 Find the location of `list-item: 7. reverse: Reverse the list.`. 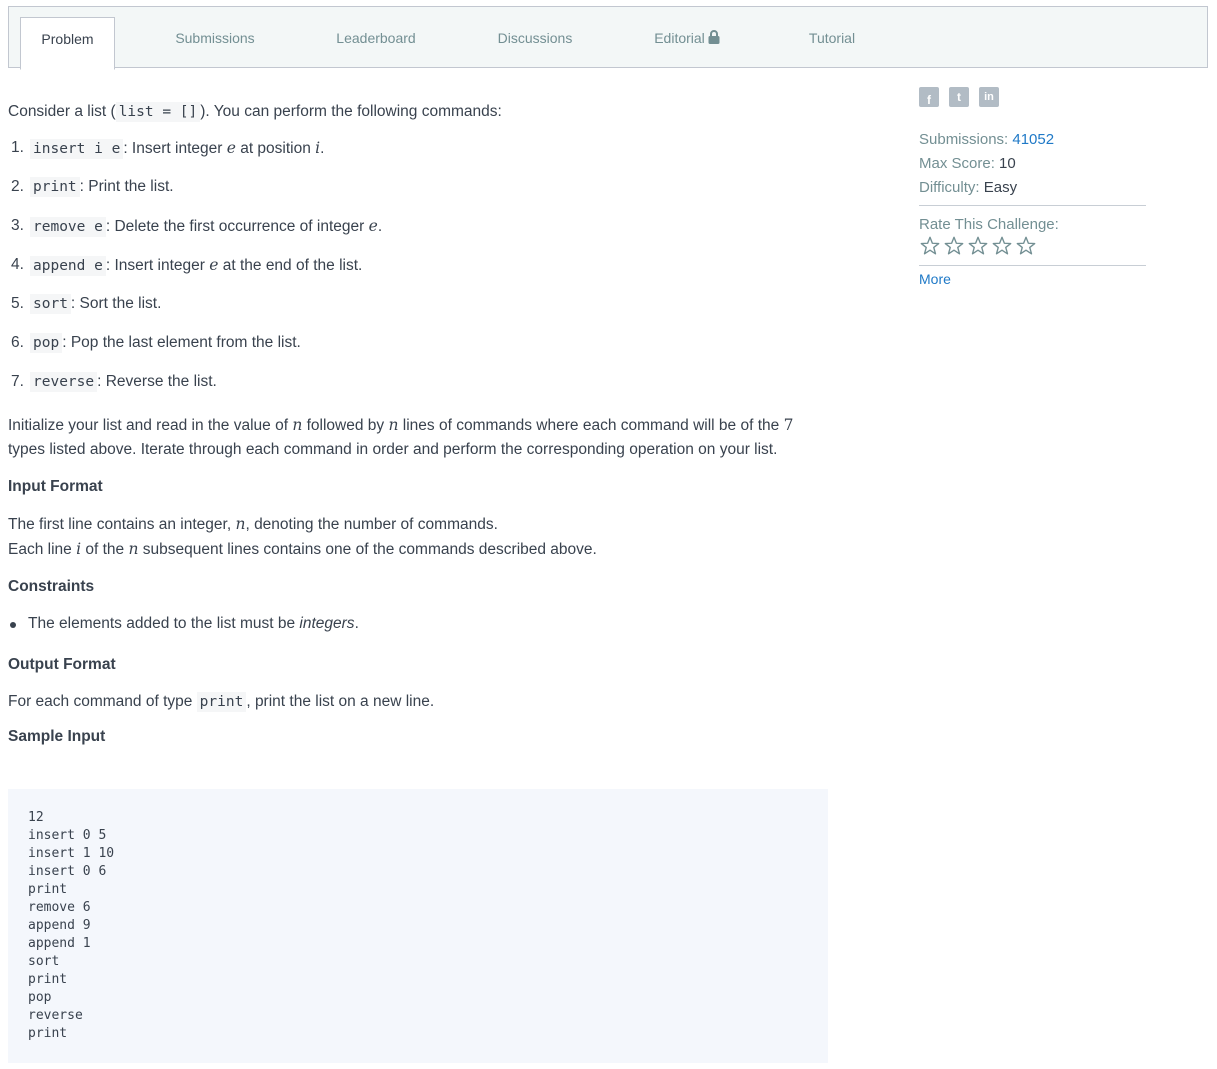

list-item: 7. reverse: Reverse the list. is located at coordinates (418, 389).